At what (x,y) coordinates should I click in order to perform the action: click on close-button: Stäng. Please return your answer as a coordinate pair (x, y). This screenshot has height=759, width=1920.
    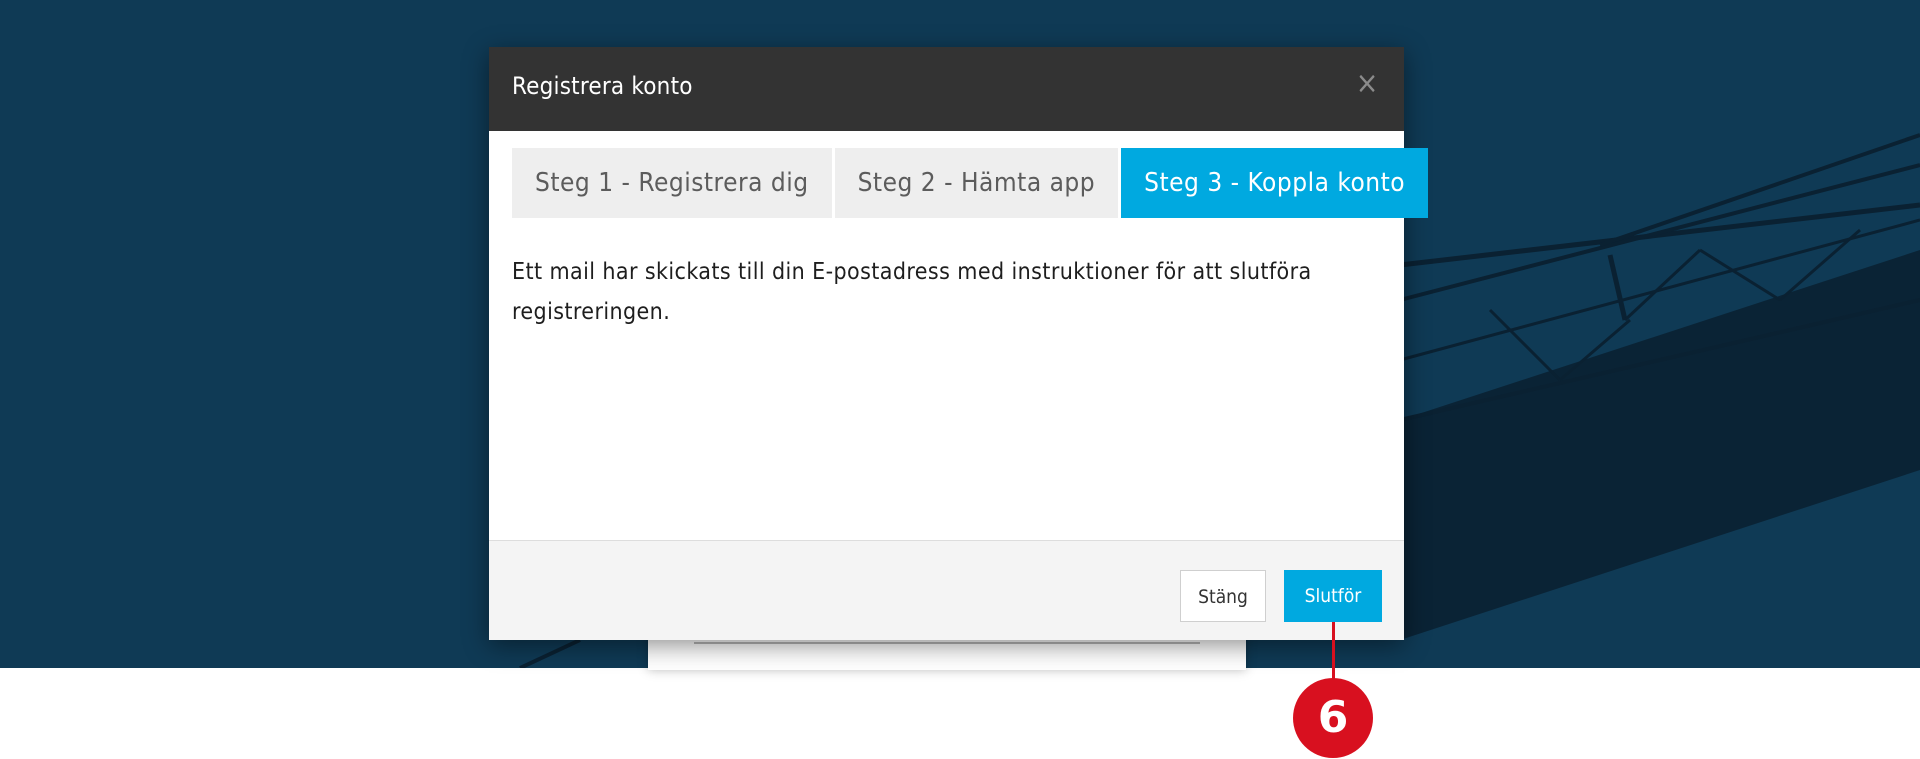
    Looking at the image, I should click on (1223, 596).